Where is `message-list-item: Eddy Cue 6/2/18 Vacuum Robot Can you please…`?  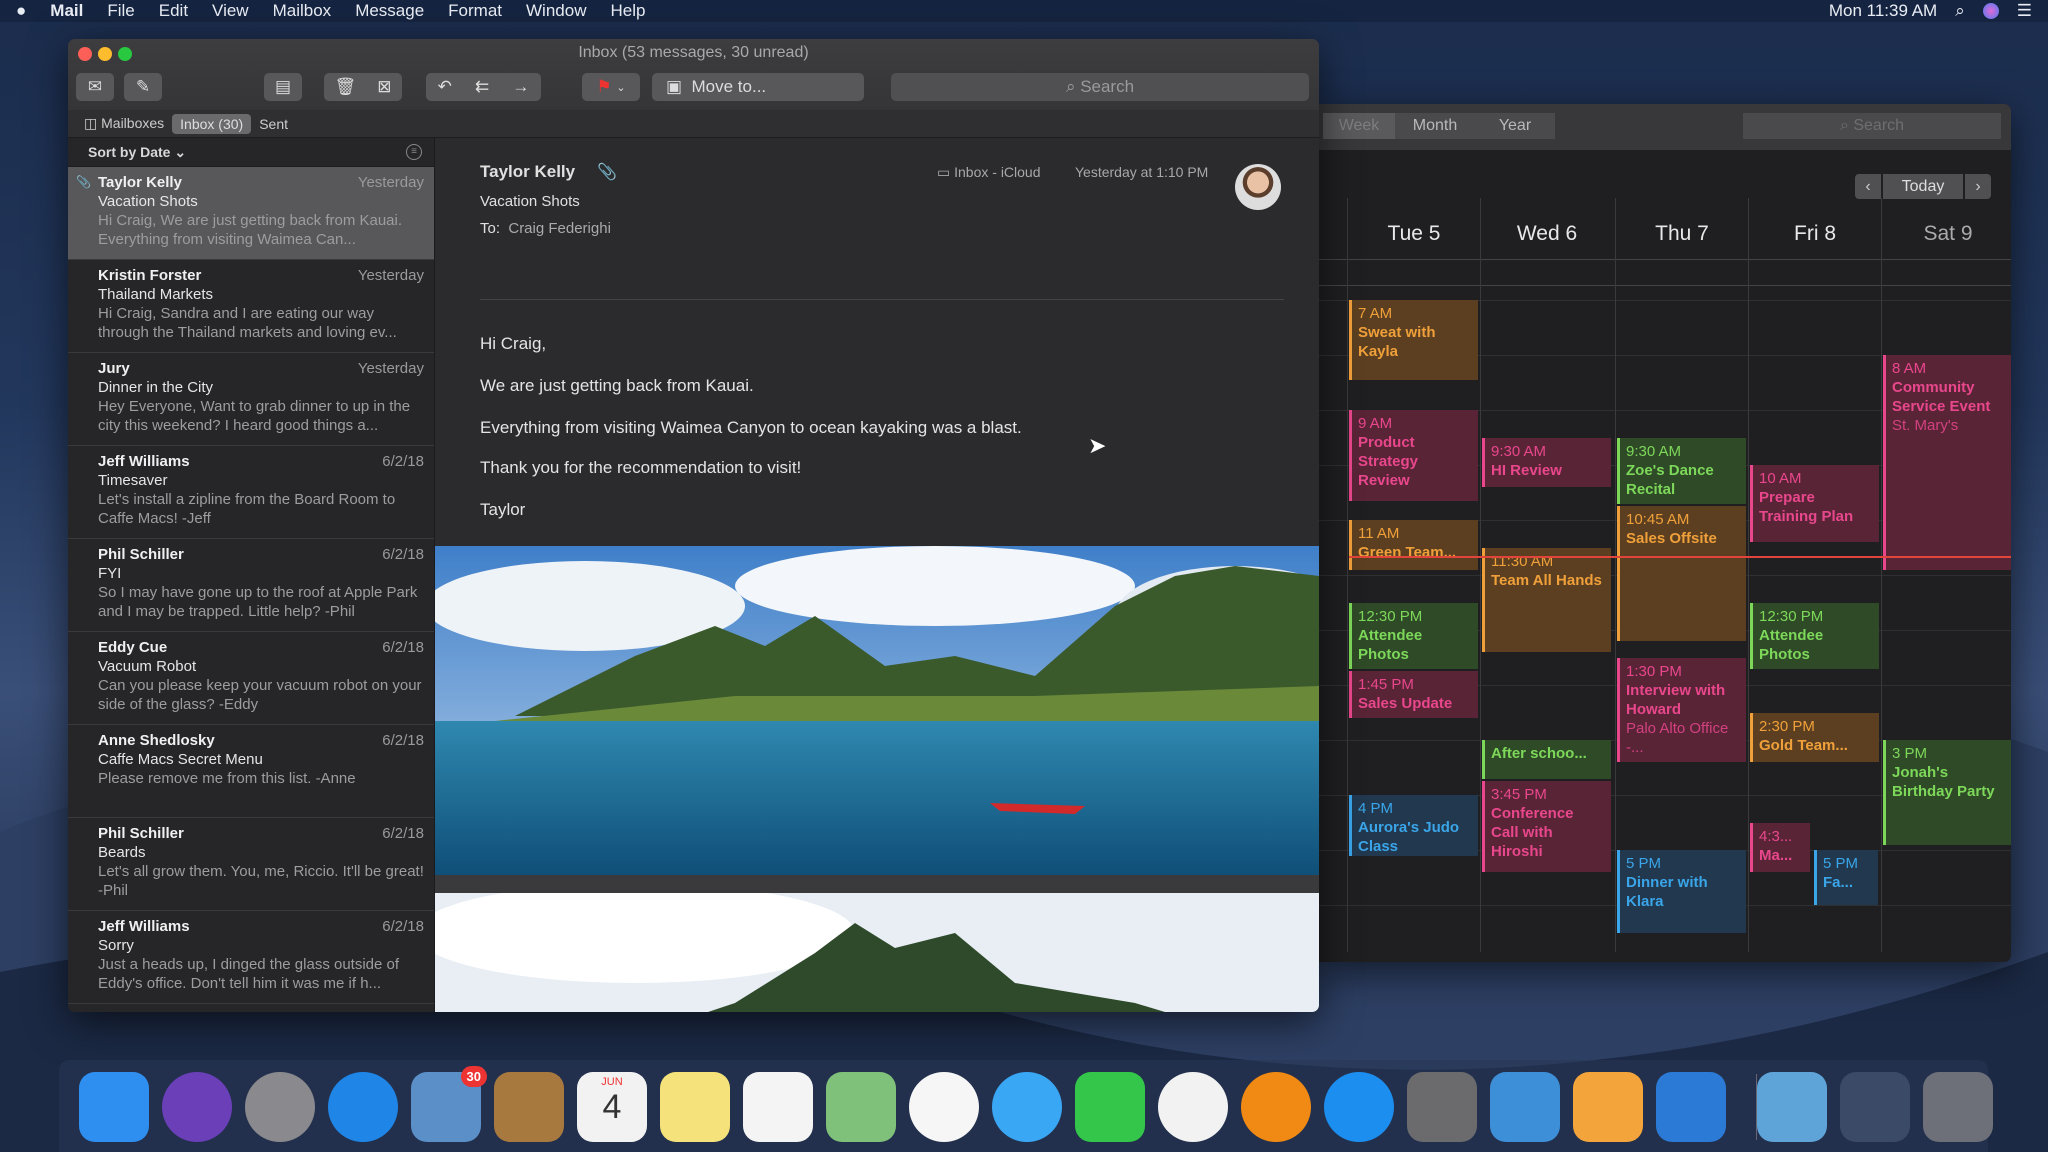
message-list-item: Eddy Cue 6/2/18 Vacuum Robot Can you please… is located at coordinates (251, 678).